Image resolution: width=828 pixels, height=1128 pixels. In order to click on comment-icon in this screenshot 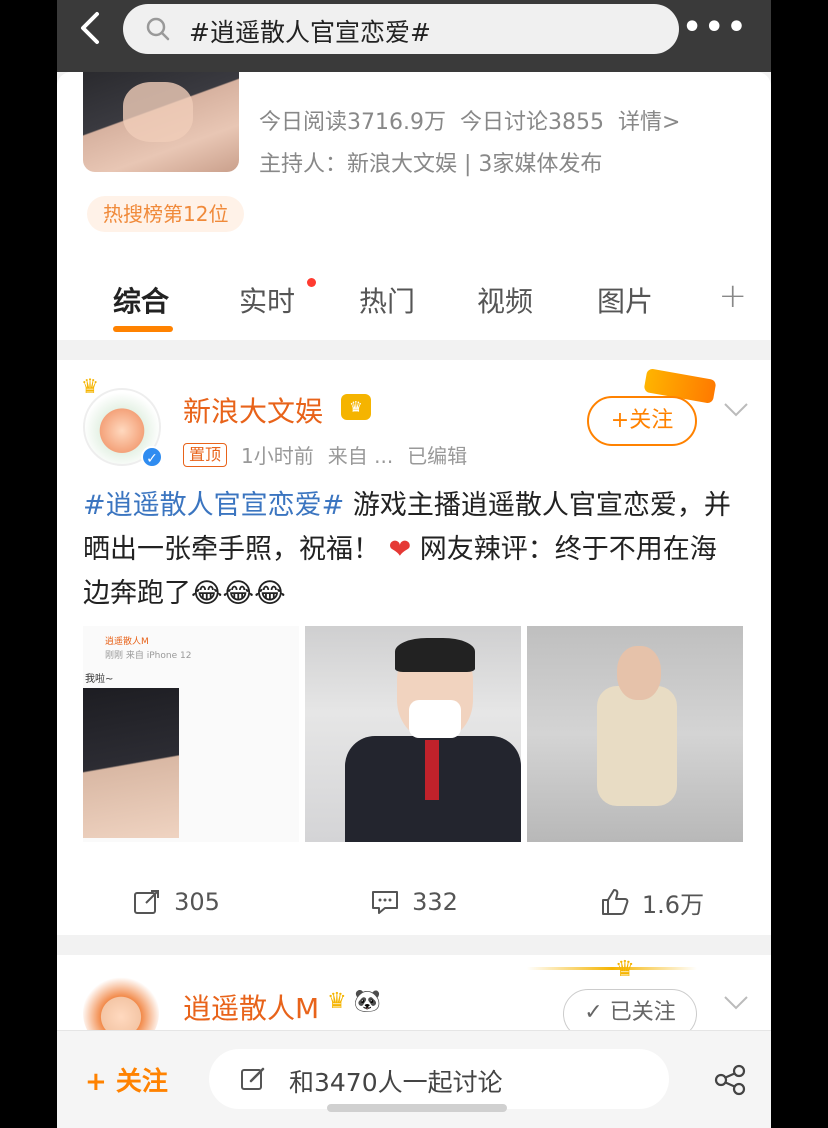, I will do `click(385, 902)`.